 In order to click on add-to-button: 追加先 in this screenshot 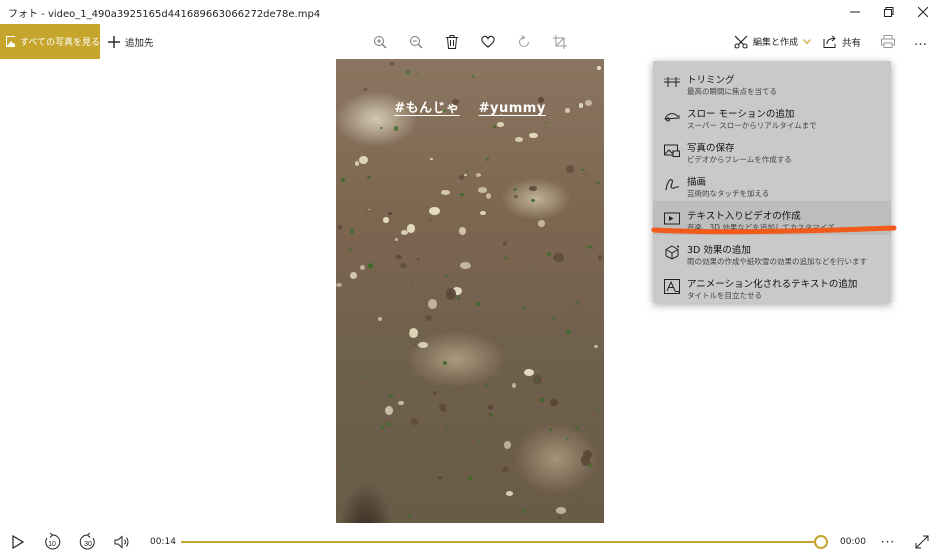, I will do `click(131, 41)`.